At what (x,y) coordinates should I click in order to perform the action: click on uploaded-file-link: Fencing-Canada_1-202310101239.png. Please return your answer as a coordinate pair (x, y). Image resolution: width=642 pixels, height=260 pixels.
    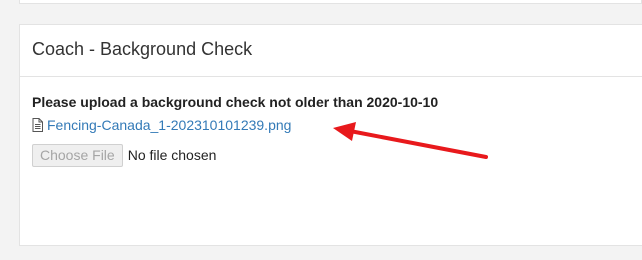
    Looking at the image, I should click on (169, 125).